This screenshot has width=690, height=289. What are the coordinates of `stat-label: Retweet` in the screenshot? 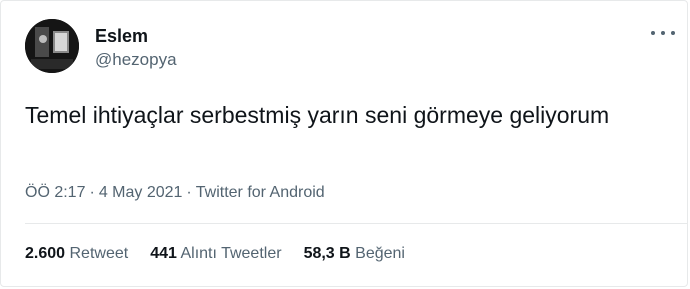 It's located at (99, 253).